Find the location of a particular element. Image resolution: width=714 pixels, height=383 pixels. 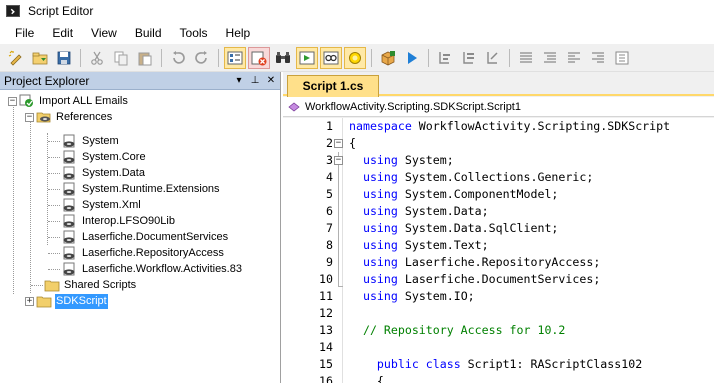

line-number: 7 is located at coordinates (329, 228).